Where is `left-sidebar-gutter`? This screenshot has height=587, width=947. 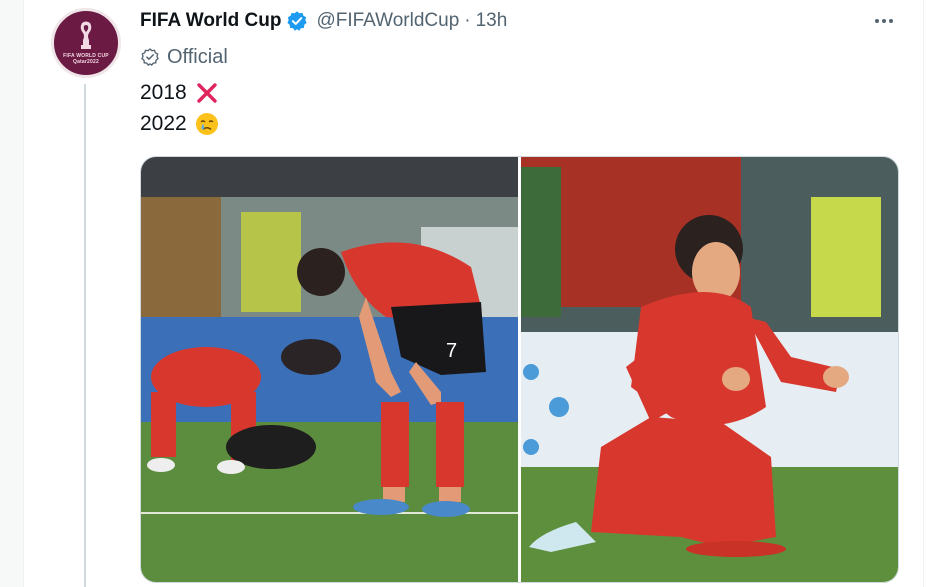 left-sidebar-gutter is located at coordinates (12, 293).